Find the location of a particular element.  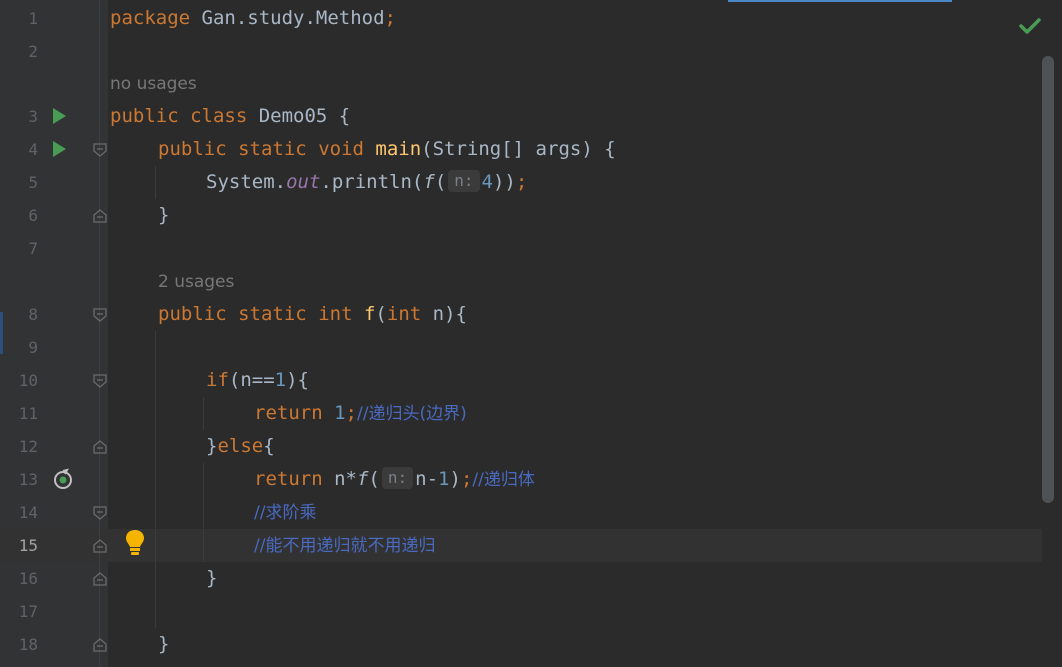

method-name: f is located at coordinates (369, 314).